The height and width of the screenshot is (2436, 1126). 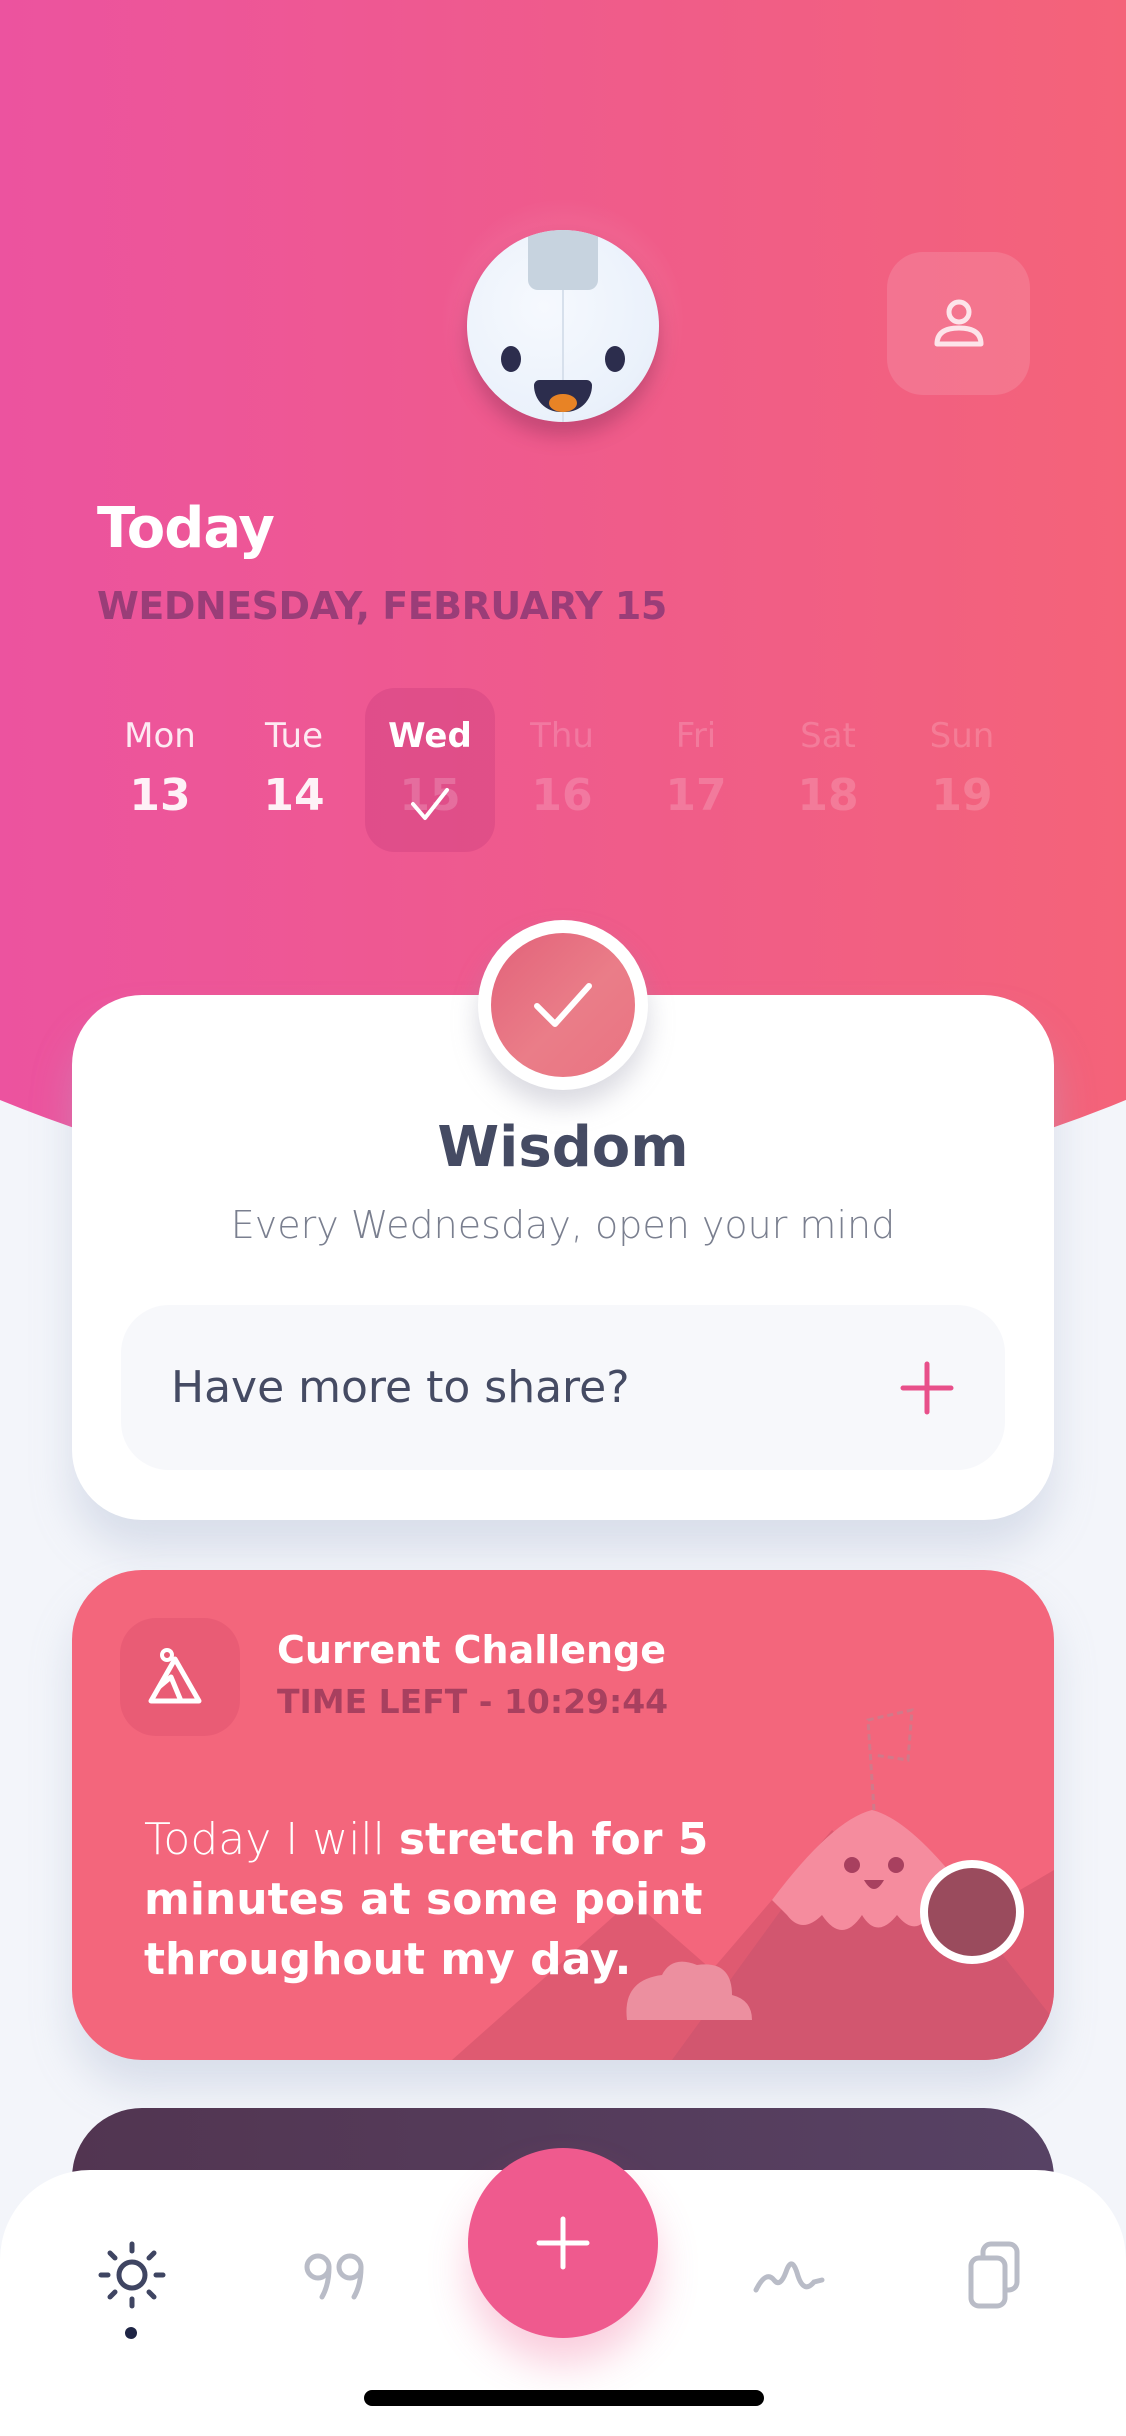 I want to click on day-mon: Mon 13, so click(x=160, y=770).